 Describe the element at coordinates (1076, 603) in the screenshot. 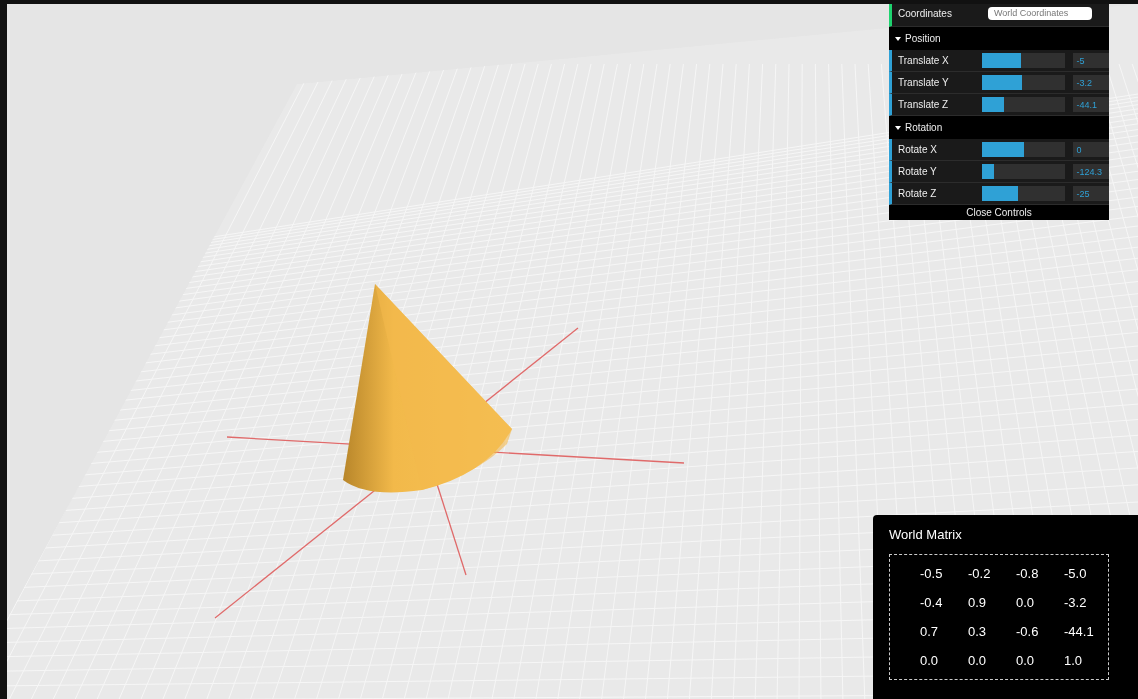

I see `matrix-cell-text: -3.2` at that location.